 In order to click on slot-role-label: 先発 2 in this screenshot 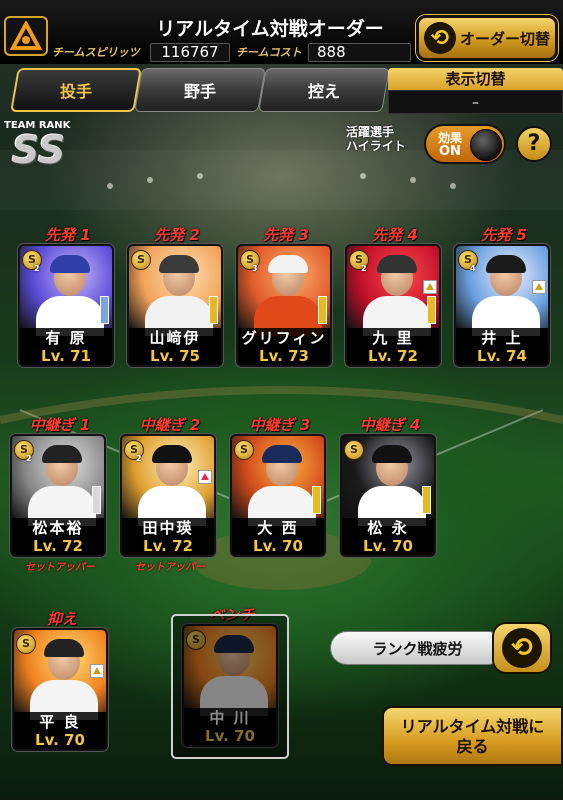, I will do `click(177, 235)`.